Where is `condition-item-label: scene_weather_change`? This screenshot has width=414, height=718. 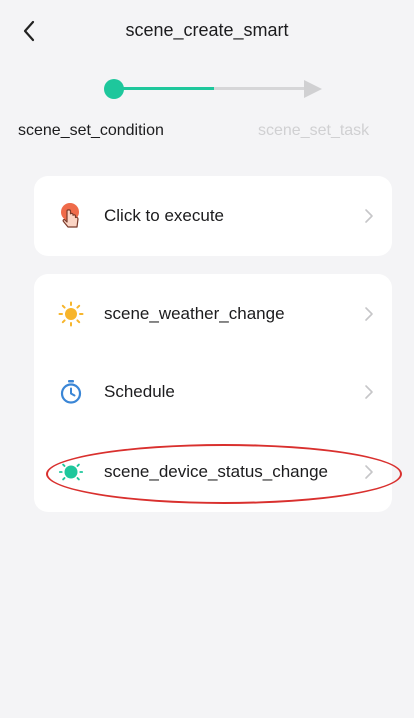 condition-item-label: scene_weather_change is located at coordinates (194, 313).